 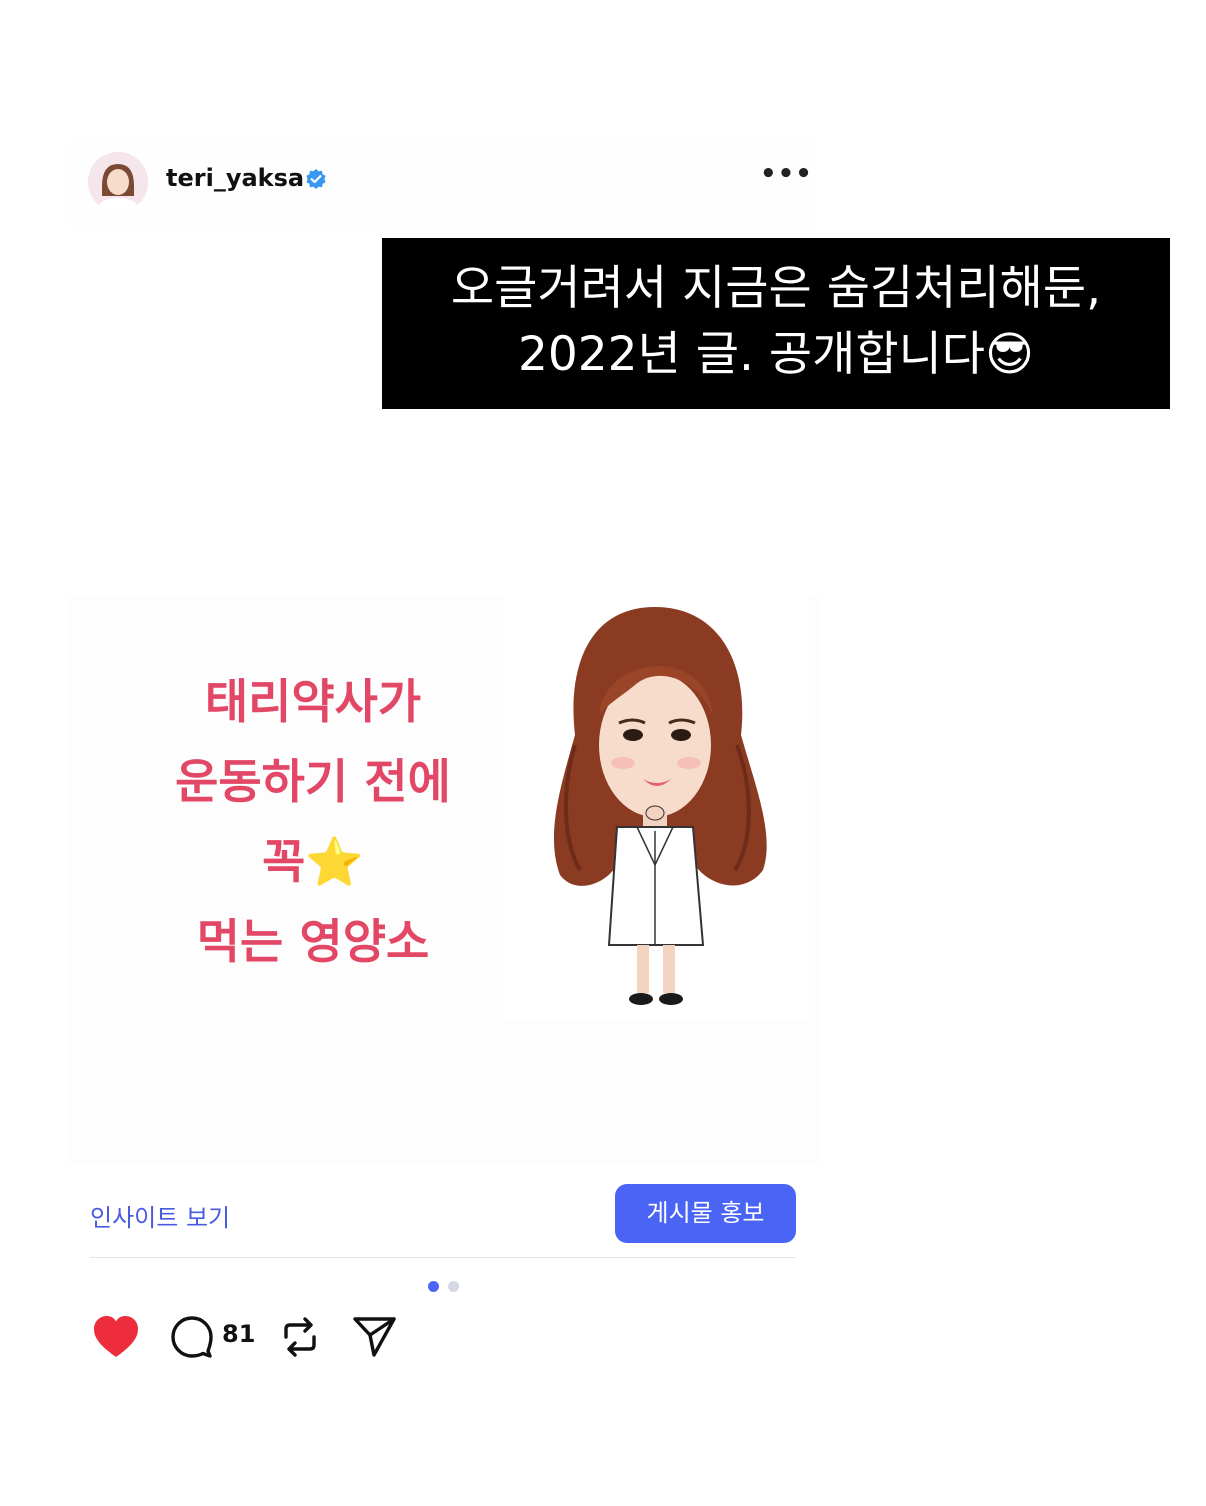 I want to click on promote-post-button: 게시물 홍보, so click(x=705, y=1213).